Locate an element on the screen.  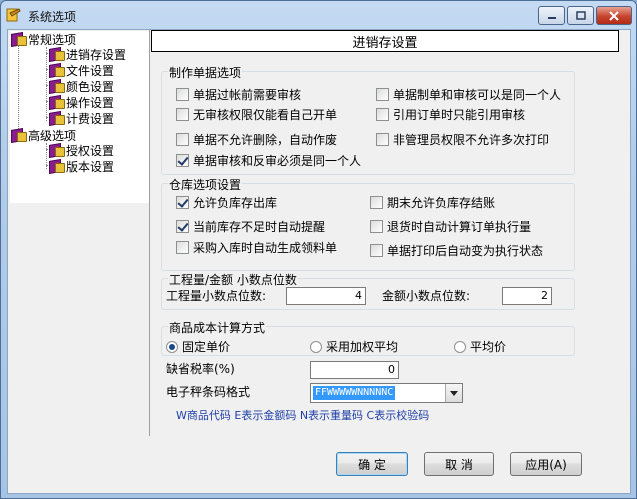
tax-rate-label: 缺省税率(%) is located at coordinates (200, 369).